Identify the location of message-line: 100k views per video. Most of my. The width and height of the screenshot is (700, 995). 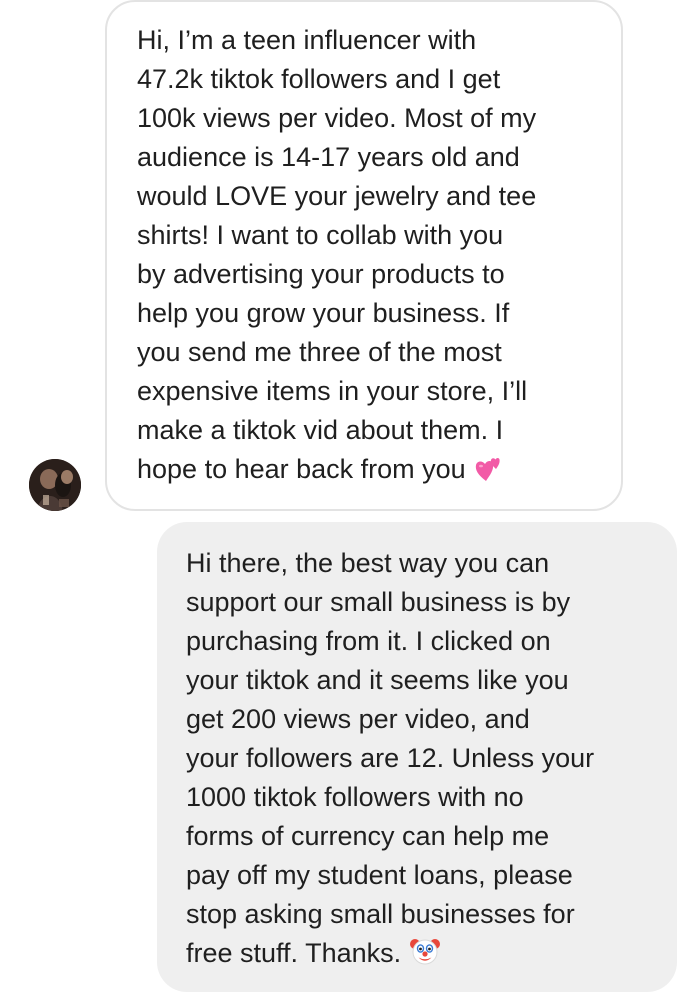
(337, 118).